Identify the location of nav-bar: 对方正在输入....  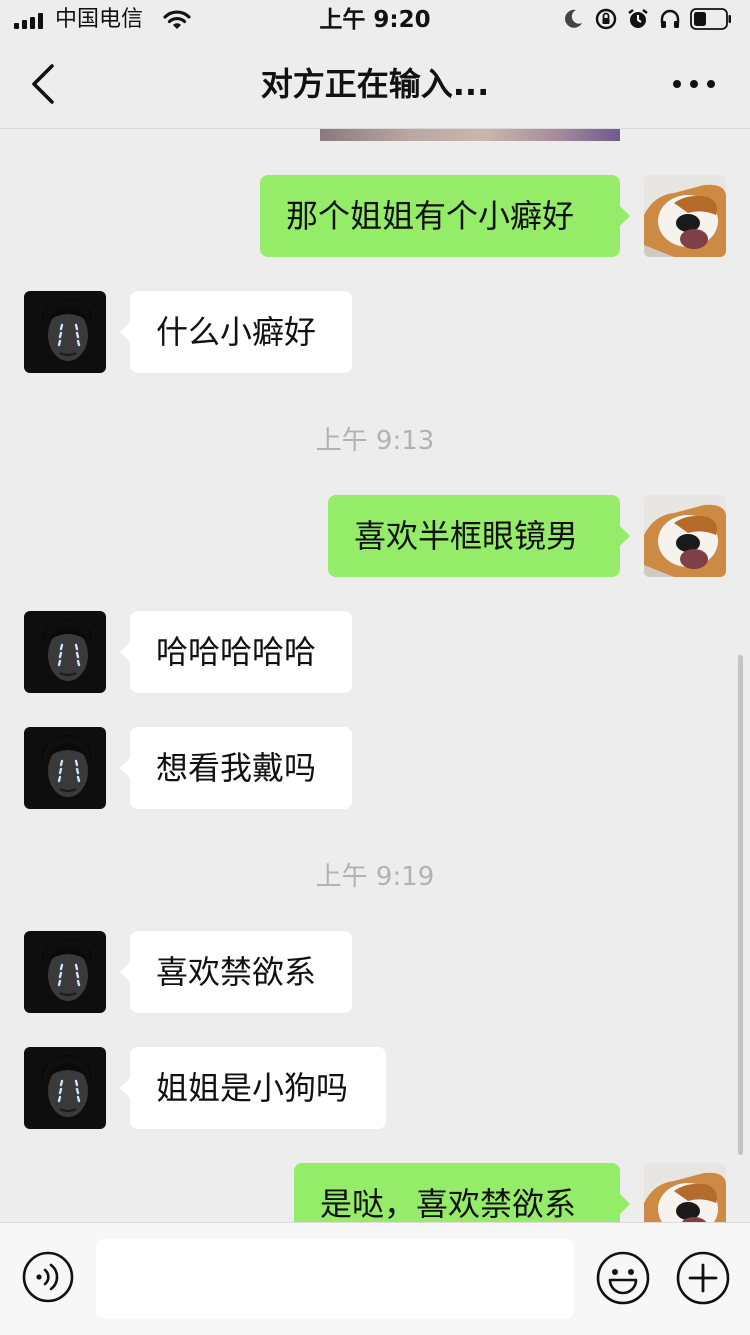
(375, 84).